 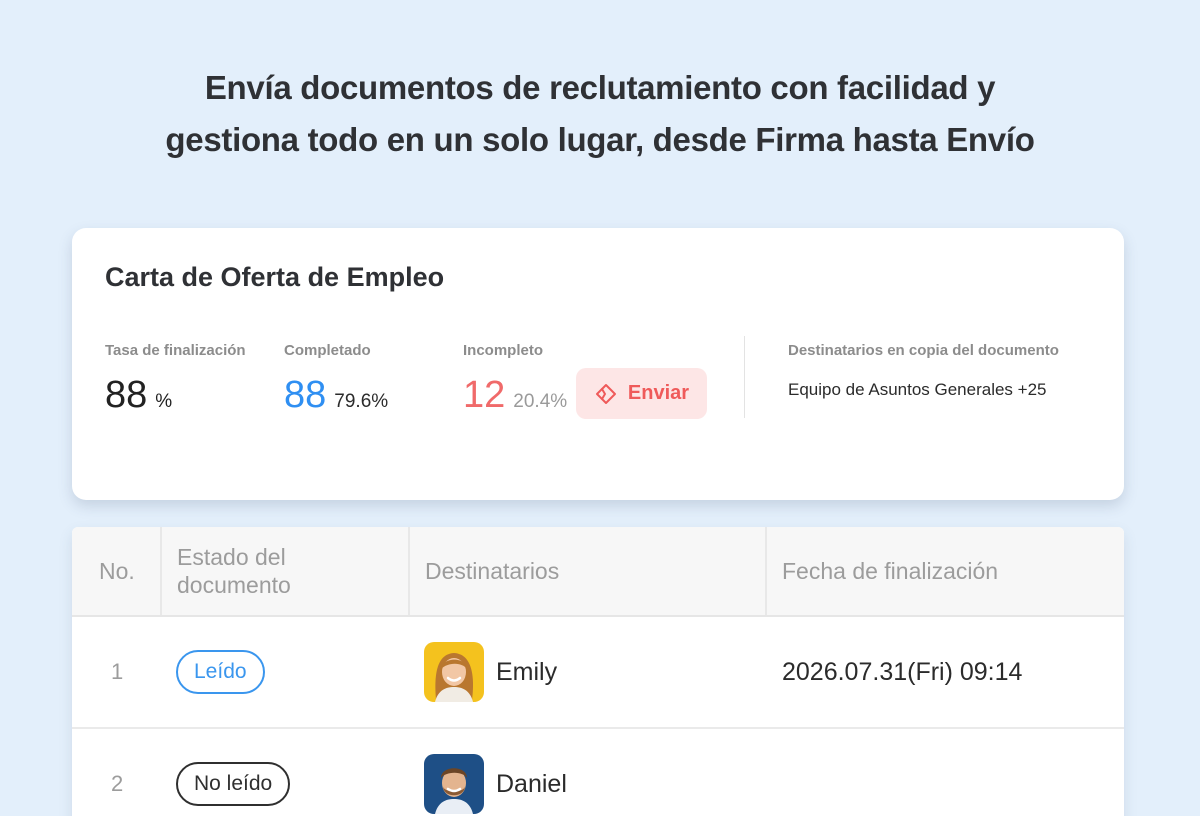 What do you see at coordinates (267, 571) in the screenshot?
I see `column-header-status: Estado del documento` at bounding box center [267, 571].